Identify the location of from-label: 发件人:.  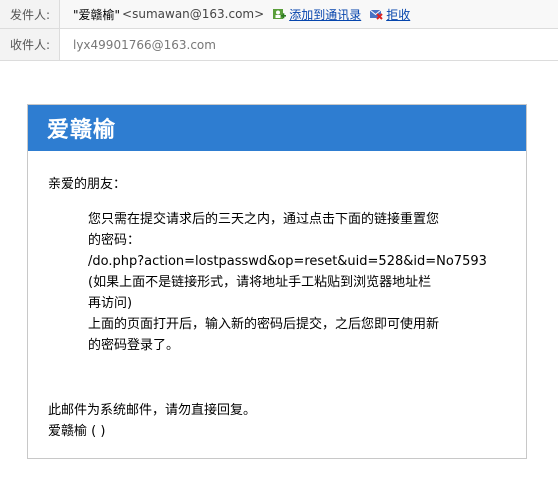
(30, 14).